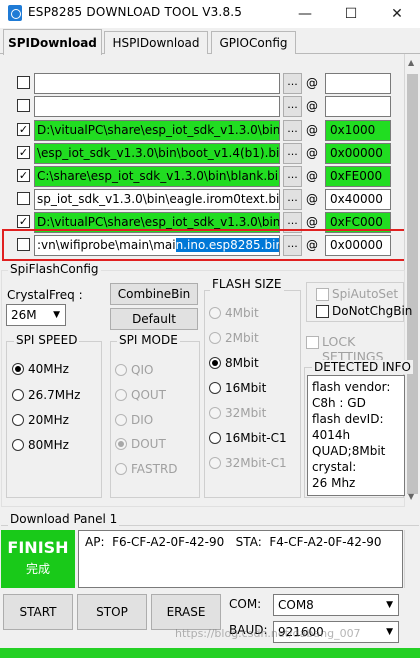  Describe the element at coordinates (334, 483) in the screenshot. I see `info-line: 26 Mhz` at that location.